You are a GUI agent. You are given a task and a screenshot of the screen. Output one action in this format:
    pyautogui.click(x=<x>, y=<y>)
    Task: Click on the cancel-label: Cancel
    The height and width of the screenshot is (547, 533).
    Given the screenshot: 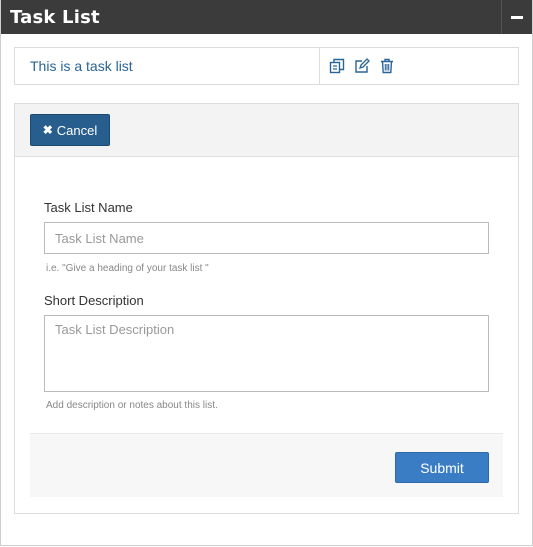 What is the action you would take?
    pyautogui.click(x=77, y=130)
    